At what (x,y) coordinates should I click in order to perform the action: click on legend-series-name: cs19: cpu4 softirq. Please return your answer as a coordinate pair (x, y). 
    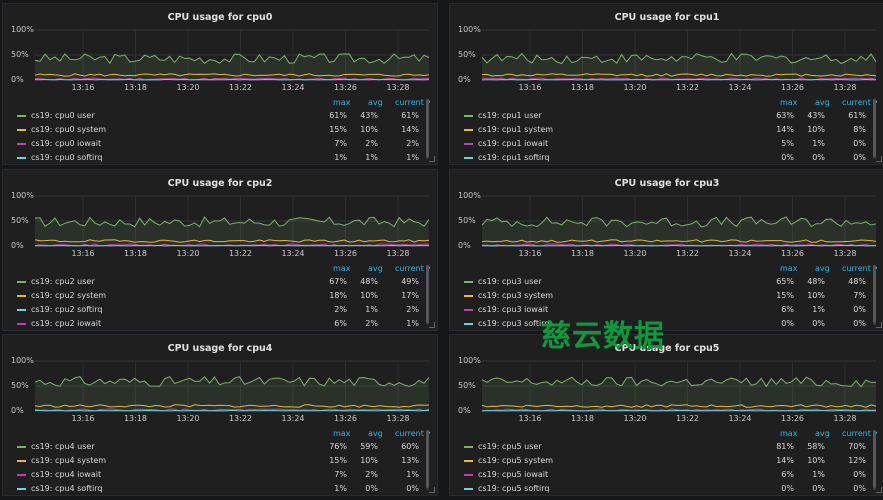
    Looking at the image, I should click on (67, 488).